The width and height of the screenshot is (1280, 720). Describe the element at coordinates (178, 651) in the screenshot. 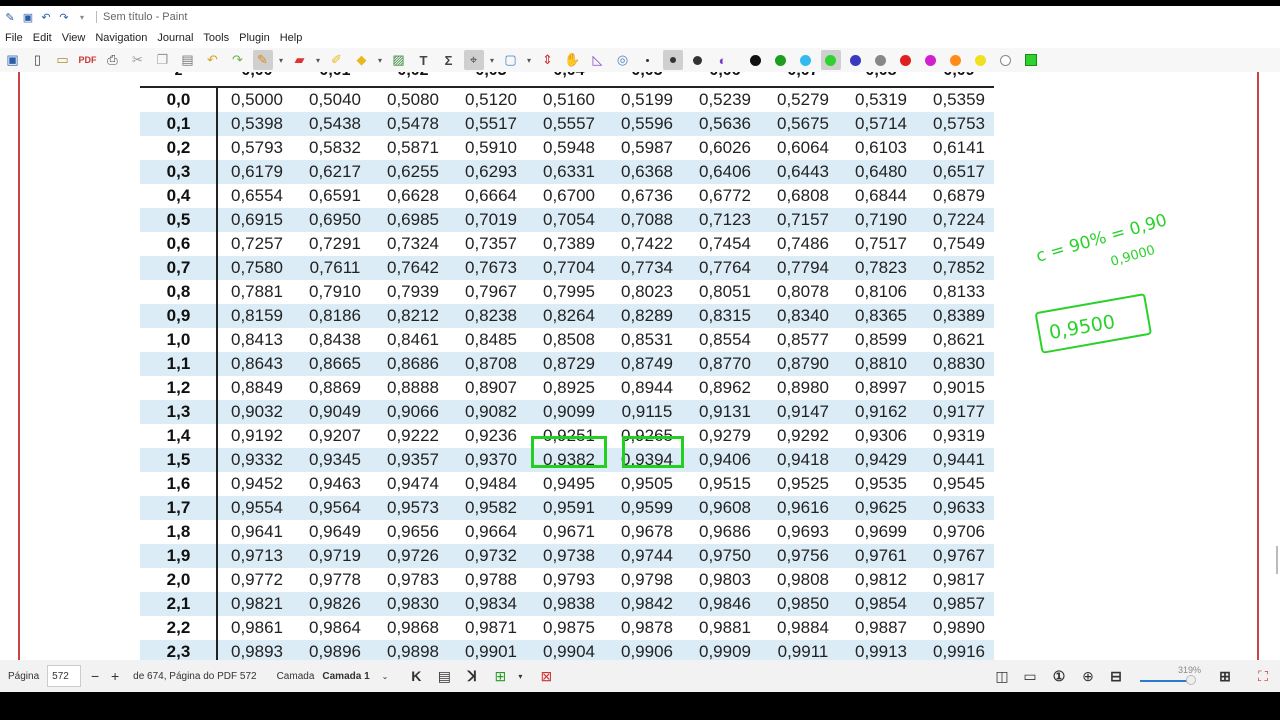

I see `row-z-value: 2,3` at that location.